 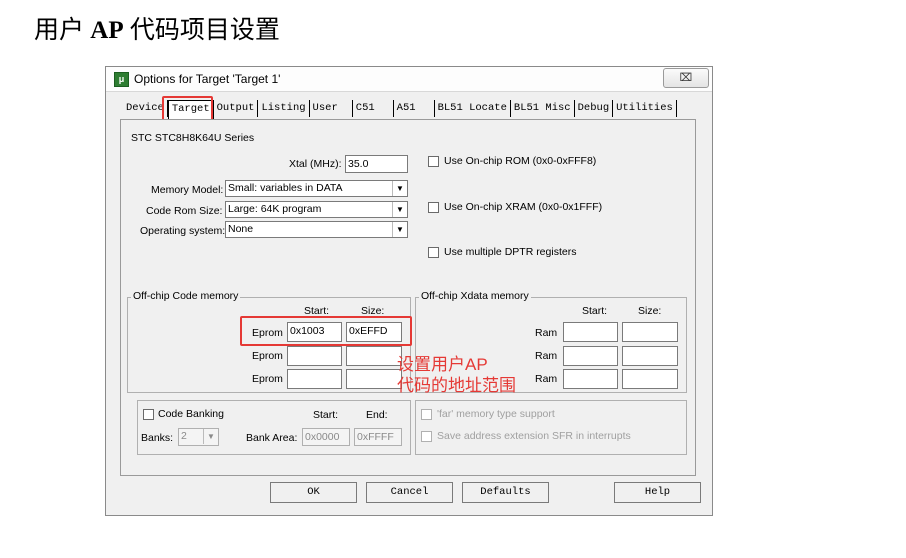 What do you see at coordinates (426, 436) in the screenshot?
I see `save-sfr-checkbox` at bounding box center [426, 436].